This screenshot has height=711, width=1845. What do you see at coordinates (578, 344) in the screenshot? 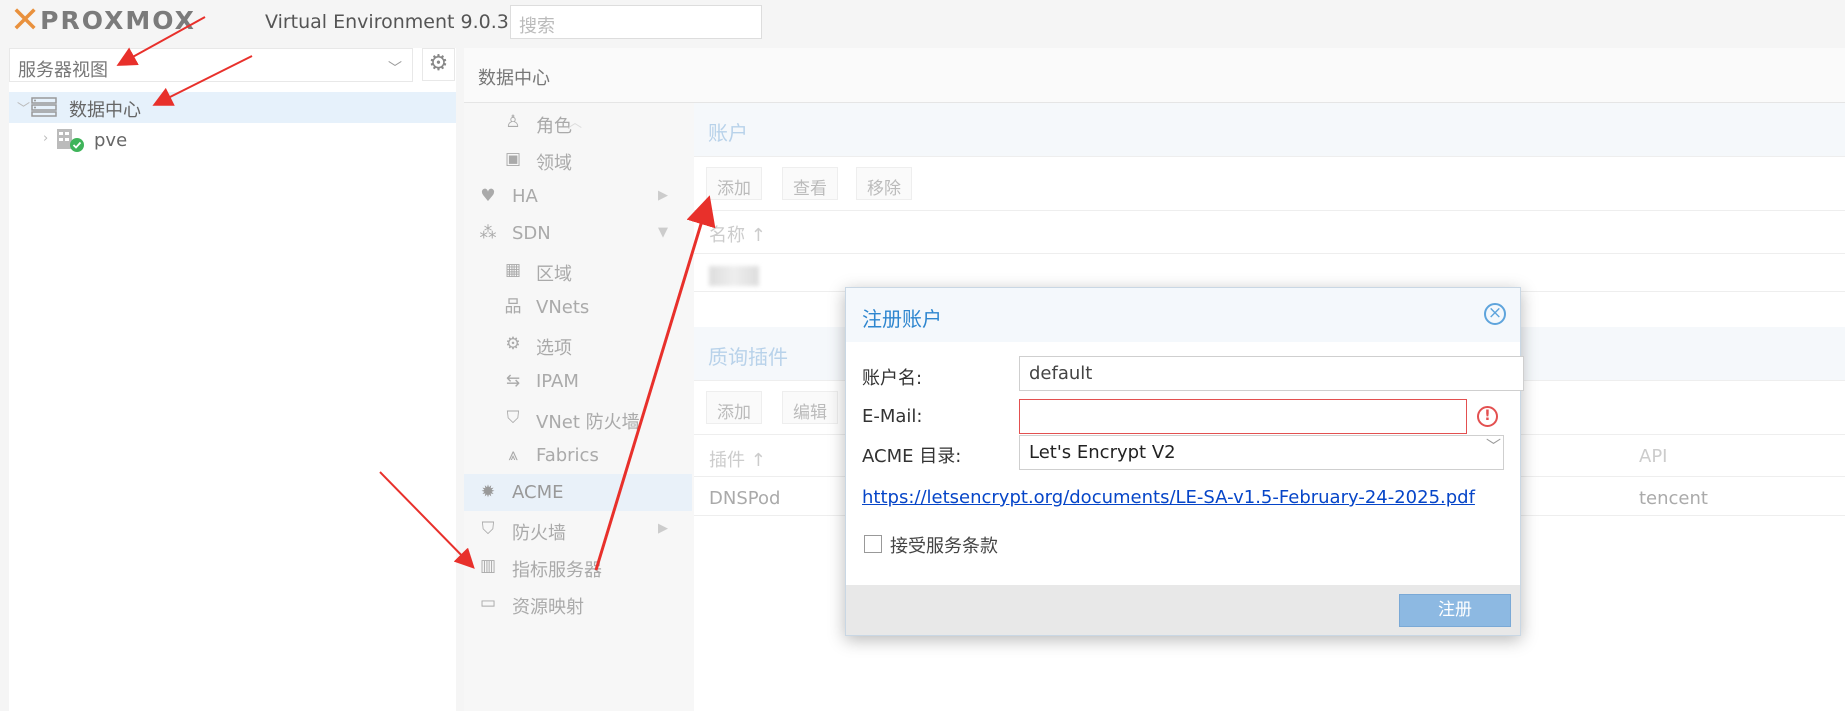
I see `nav-item-options: ⚙ 选项` at bounding box center [578, 344].